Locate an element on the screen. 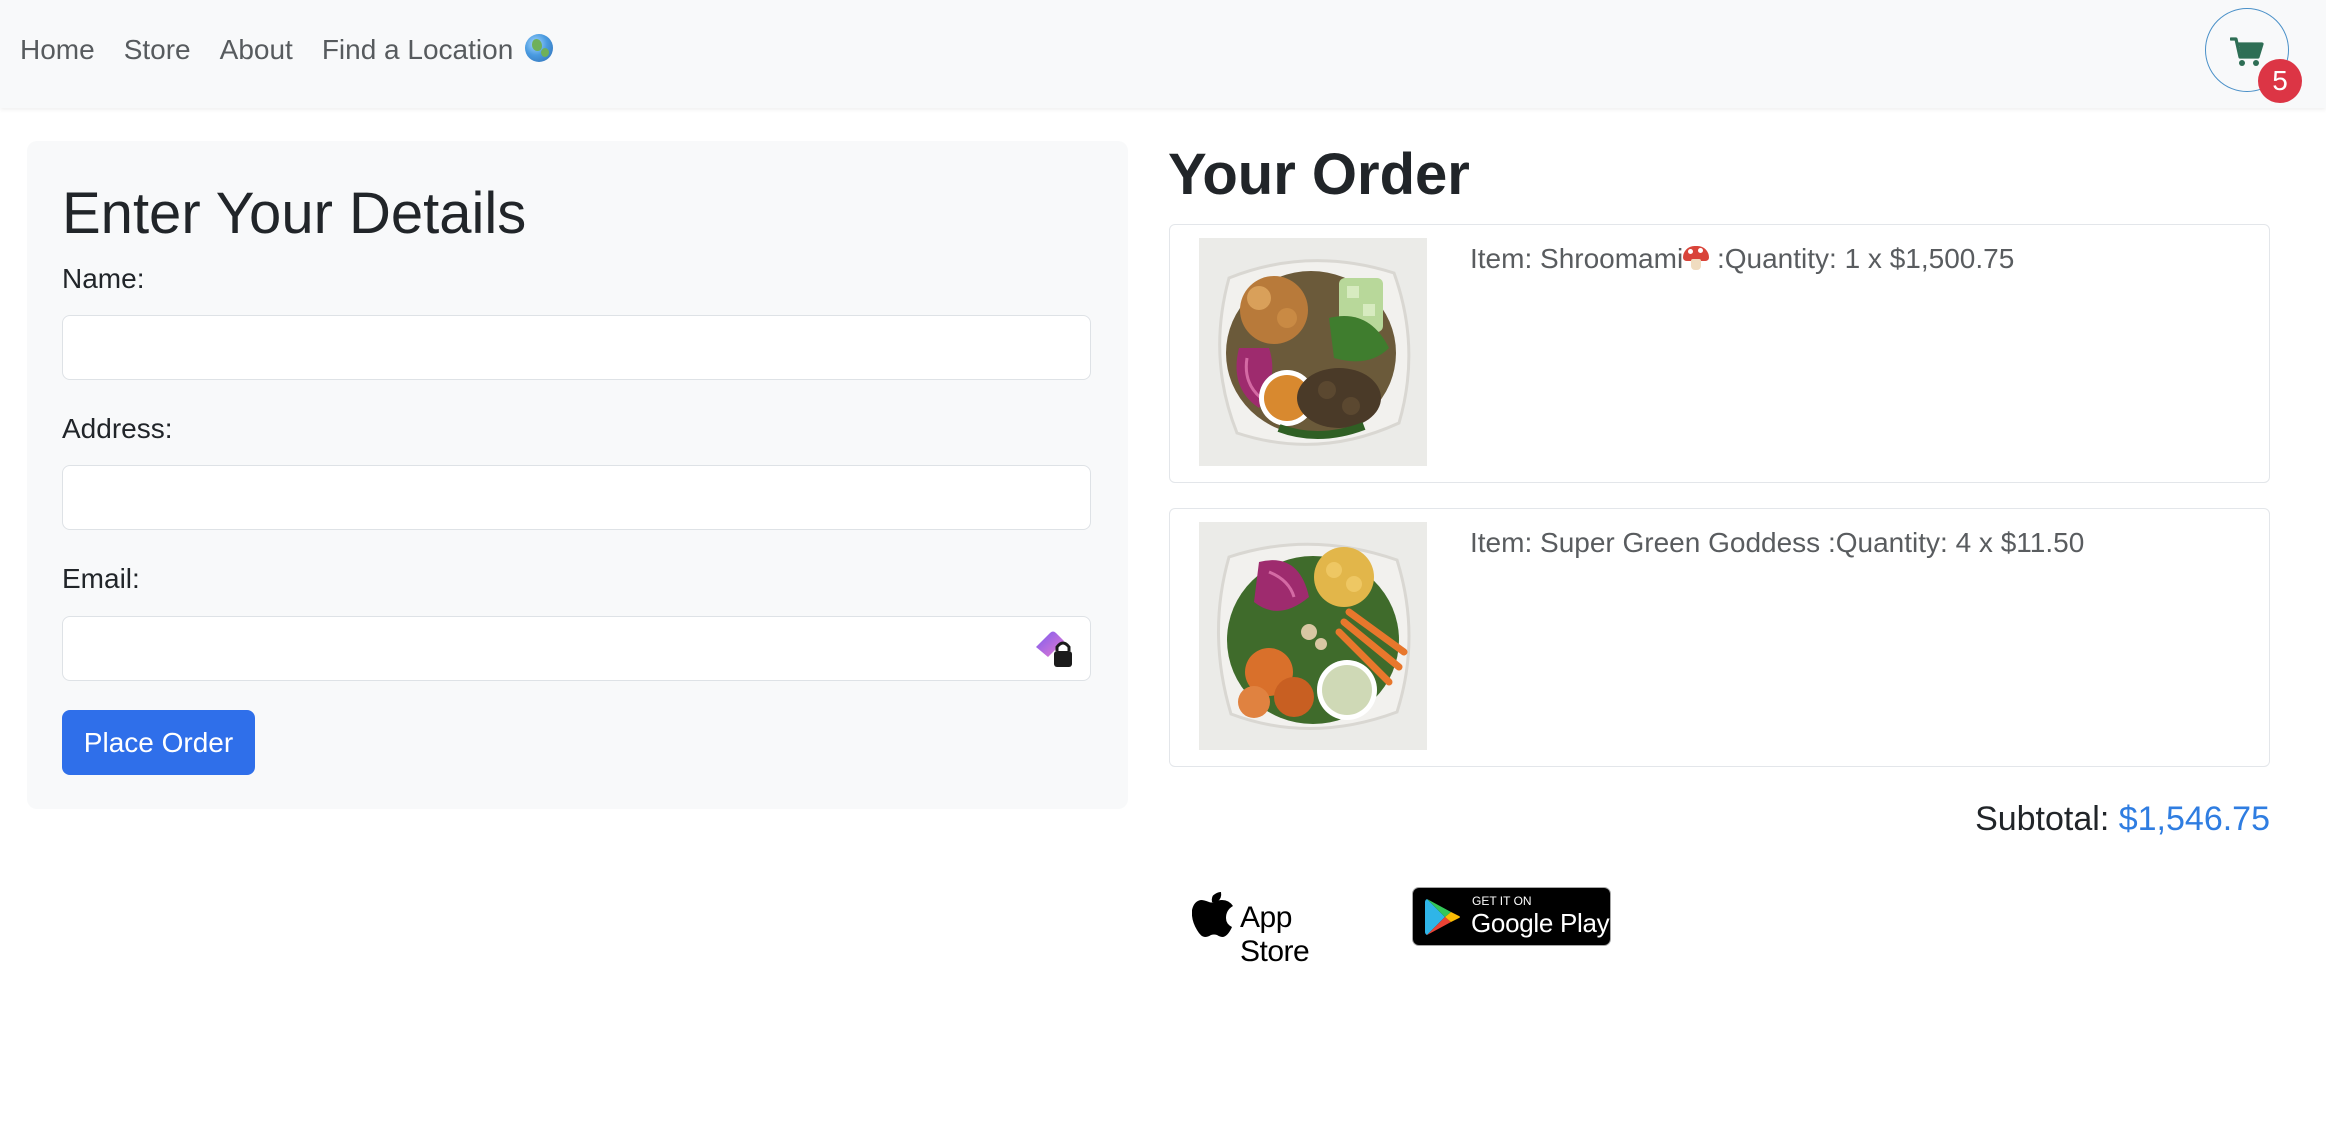 This screenshot has height=1148, width=2326. nav-links: Home Store About Find a Location is located at coordinates (287, 50).